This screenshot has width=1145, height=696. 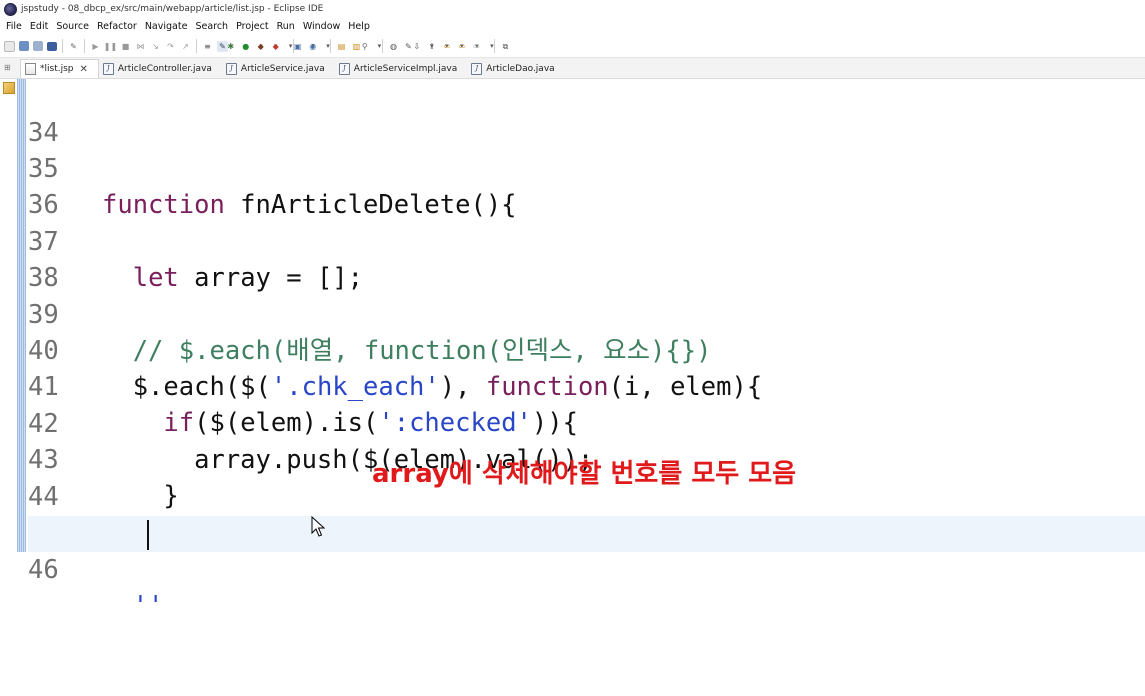 What do you see at coordinates (57, 69) in the screenshot?
I see `tab-label: *list.jsp` at bounding box center [57, 69].